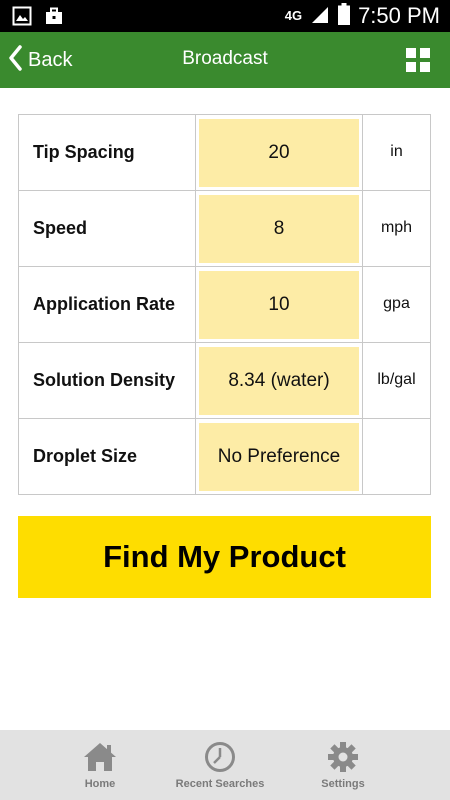 The image size is (450, 800). What do you see at coordinates (220, 757) in the screenshot?
I see `clock-icon` at bounding box center [220, 757].